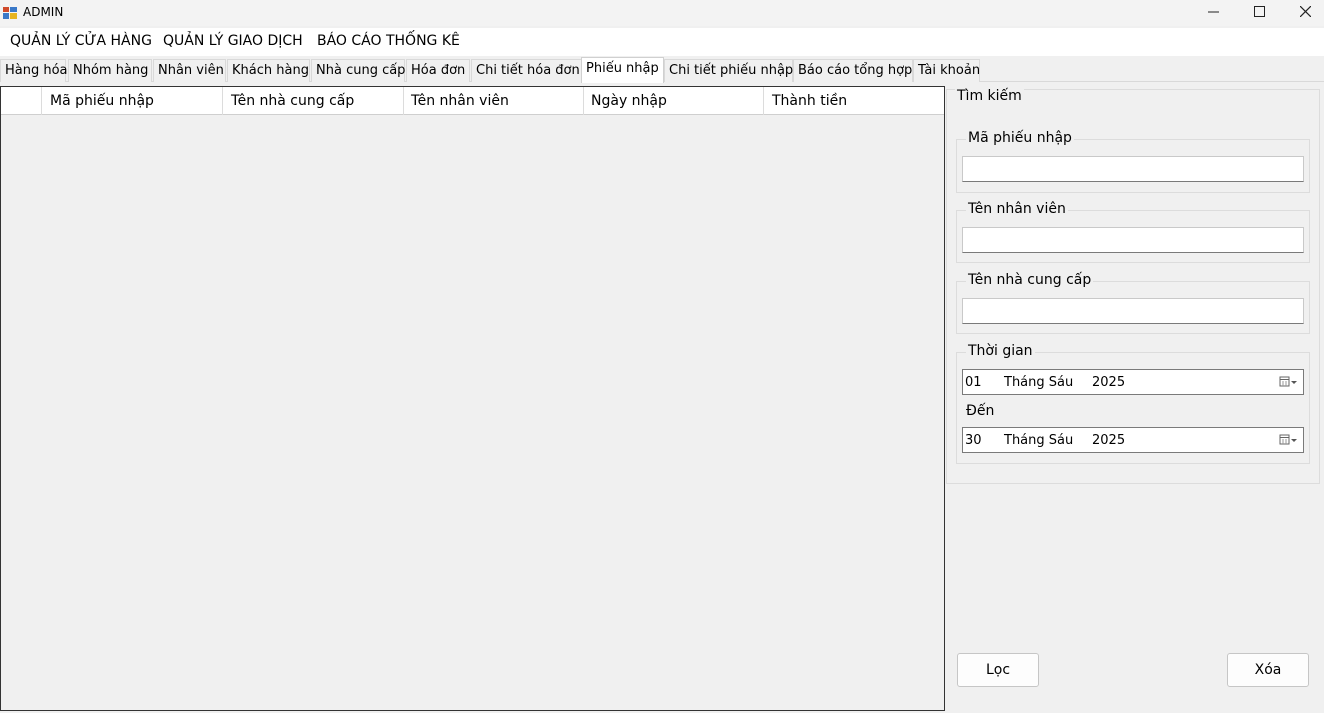 This screenshot has width=1324, height=713. Describe the element at coordinates (1133, 382) in the screenshot. I see `from-date-picker: 01 Tháng Sáu 2025` at that location.